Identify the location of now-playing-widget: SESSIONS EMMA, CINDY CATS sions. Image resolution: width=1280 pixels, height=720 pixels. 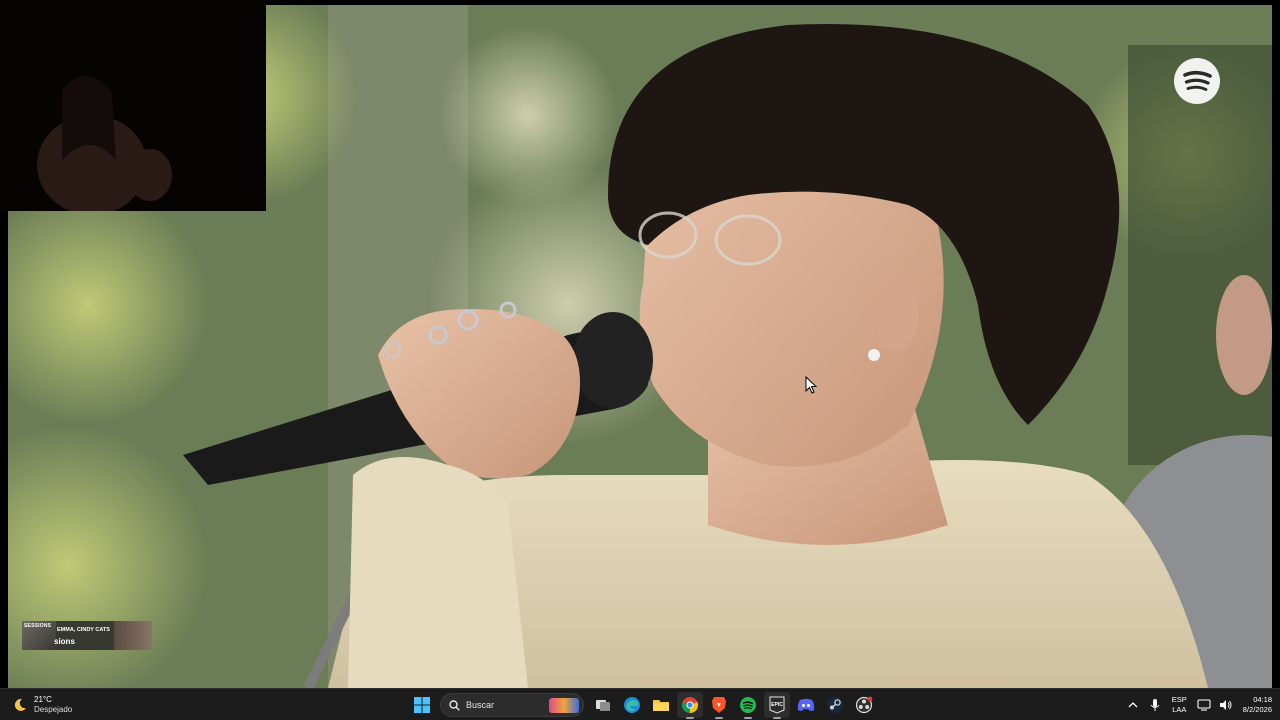
(87, 635).